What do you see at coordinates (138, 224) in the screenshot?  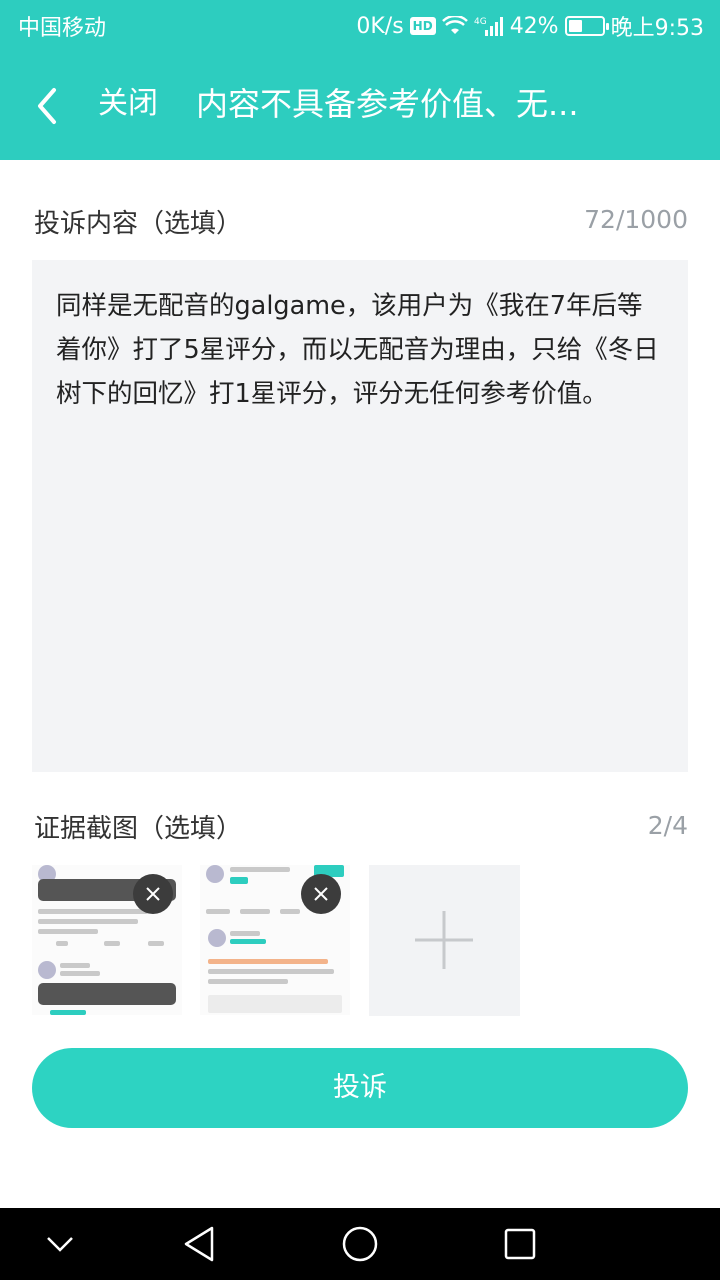 I see `complaint-label: 投诉内容（选填）` at bounding box center [138, 224].